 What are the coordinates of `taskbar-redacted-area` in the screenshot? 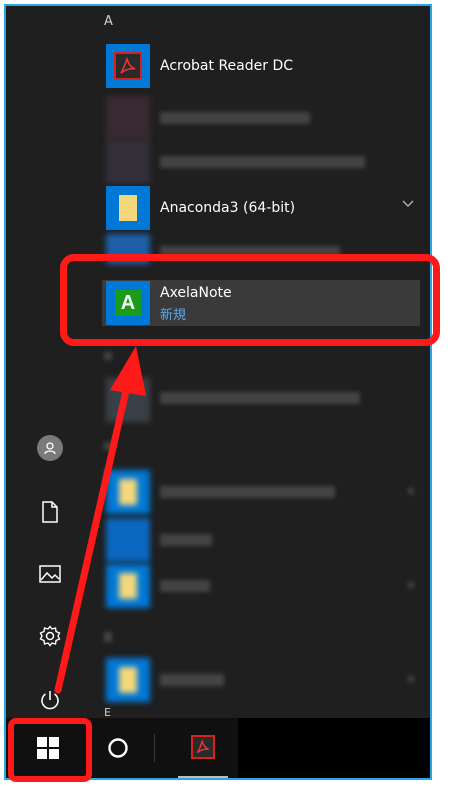 It's located at (334, 748).